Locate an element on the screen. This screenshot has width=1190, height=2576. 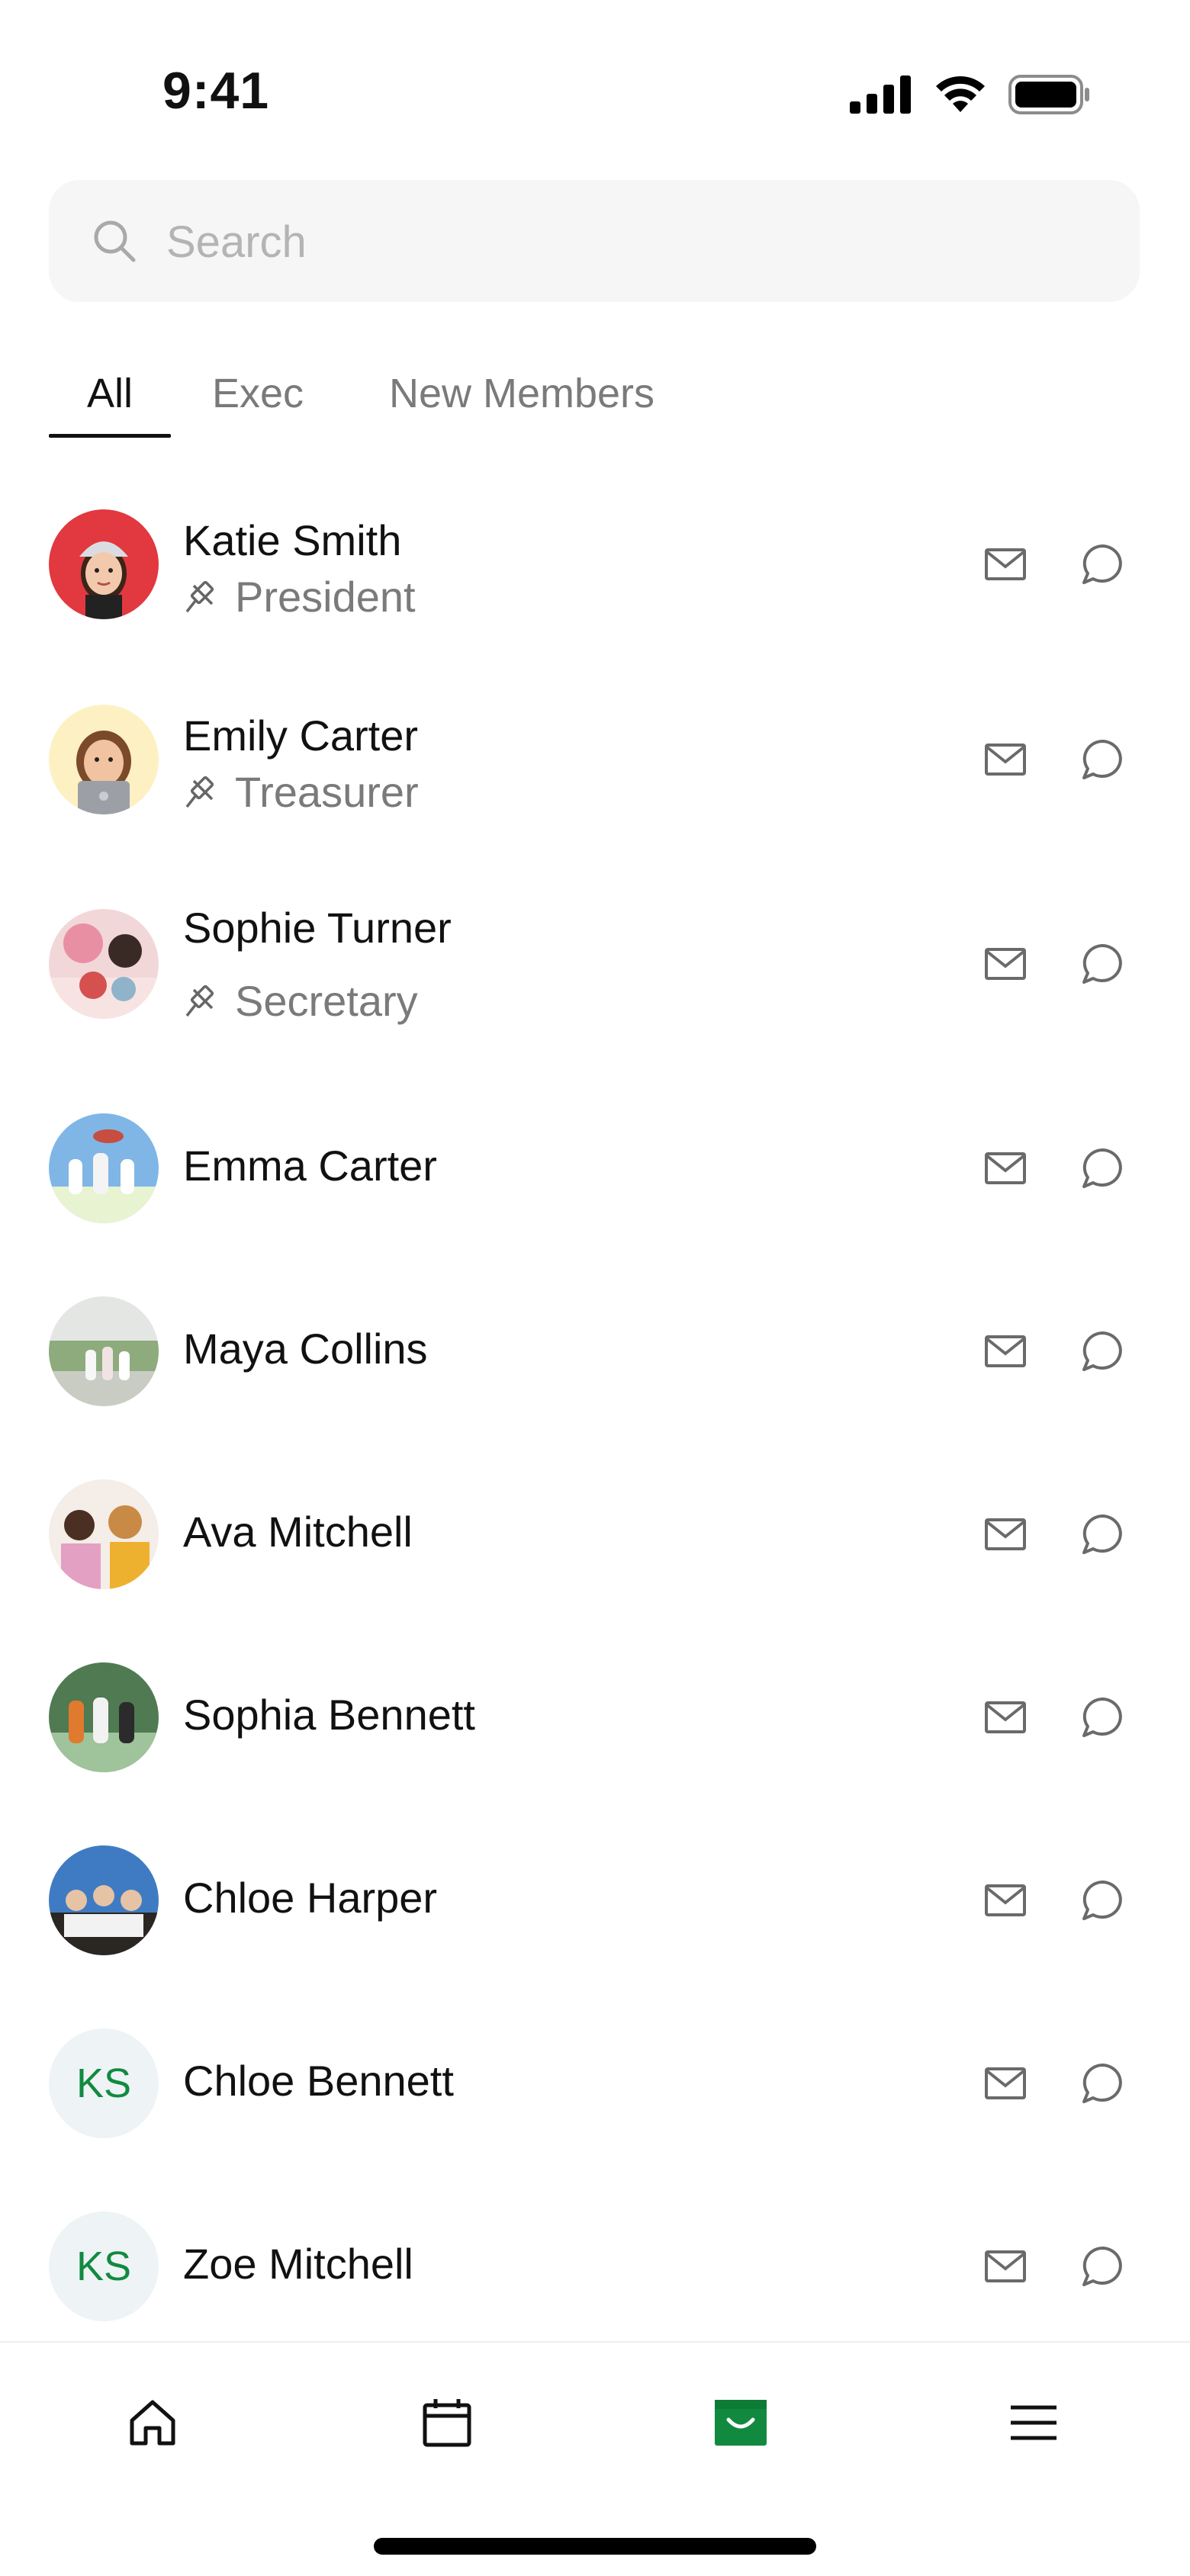
role-label: Treasurer is located at coordinates (327, 792).